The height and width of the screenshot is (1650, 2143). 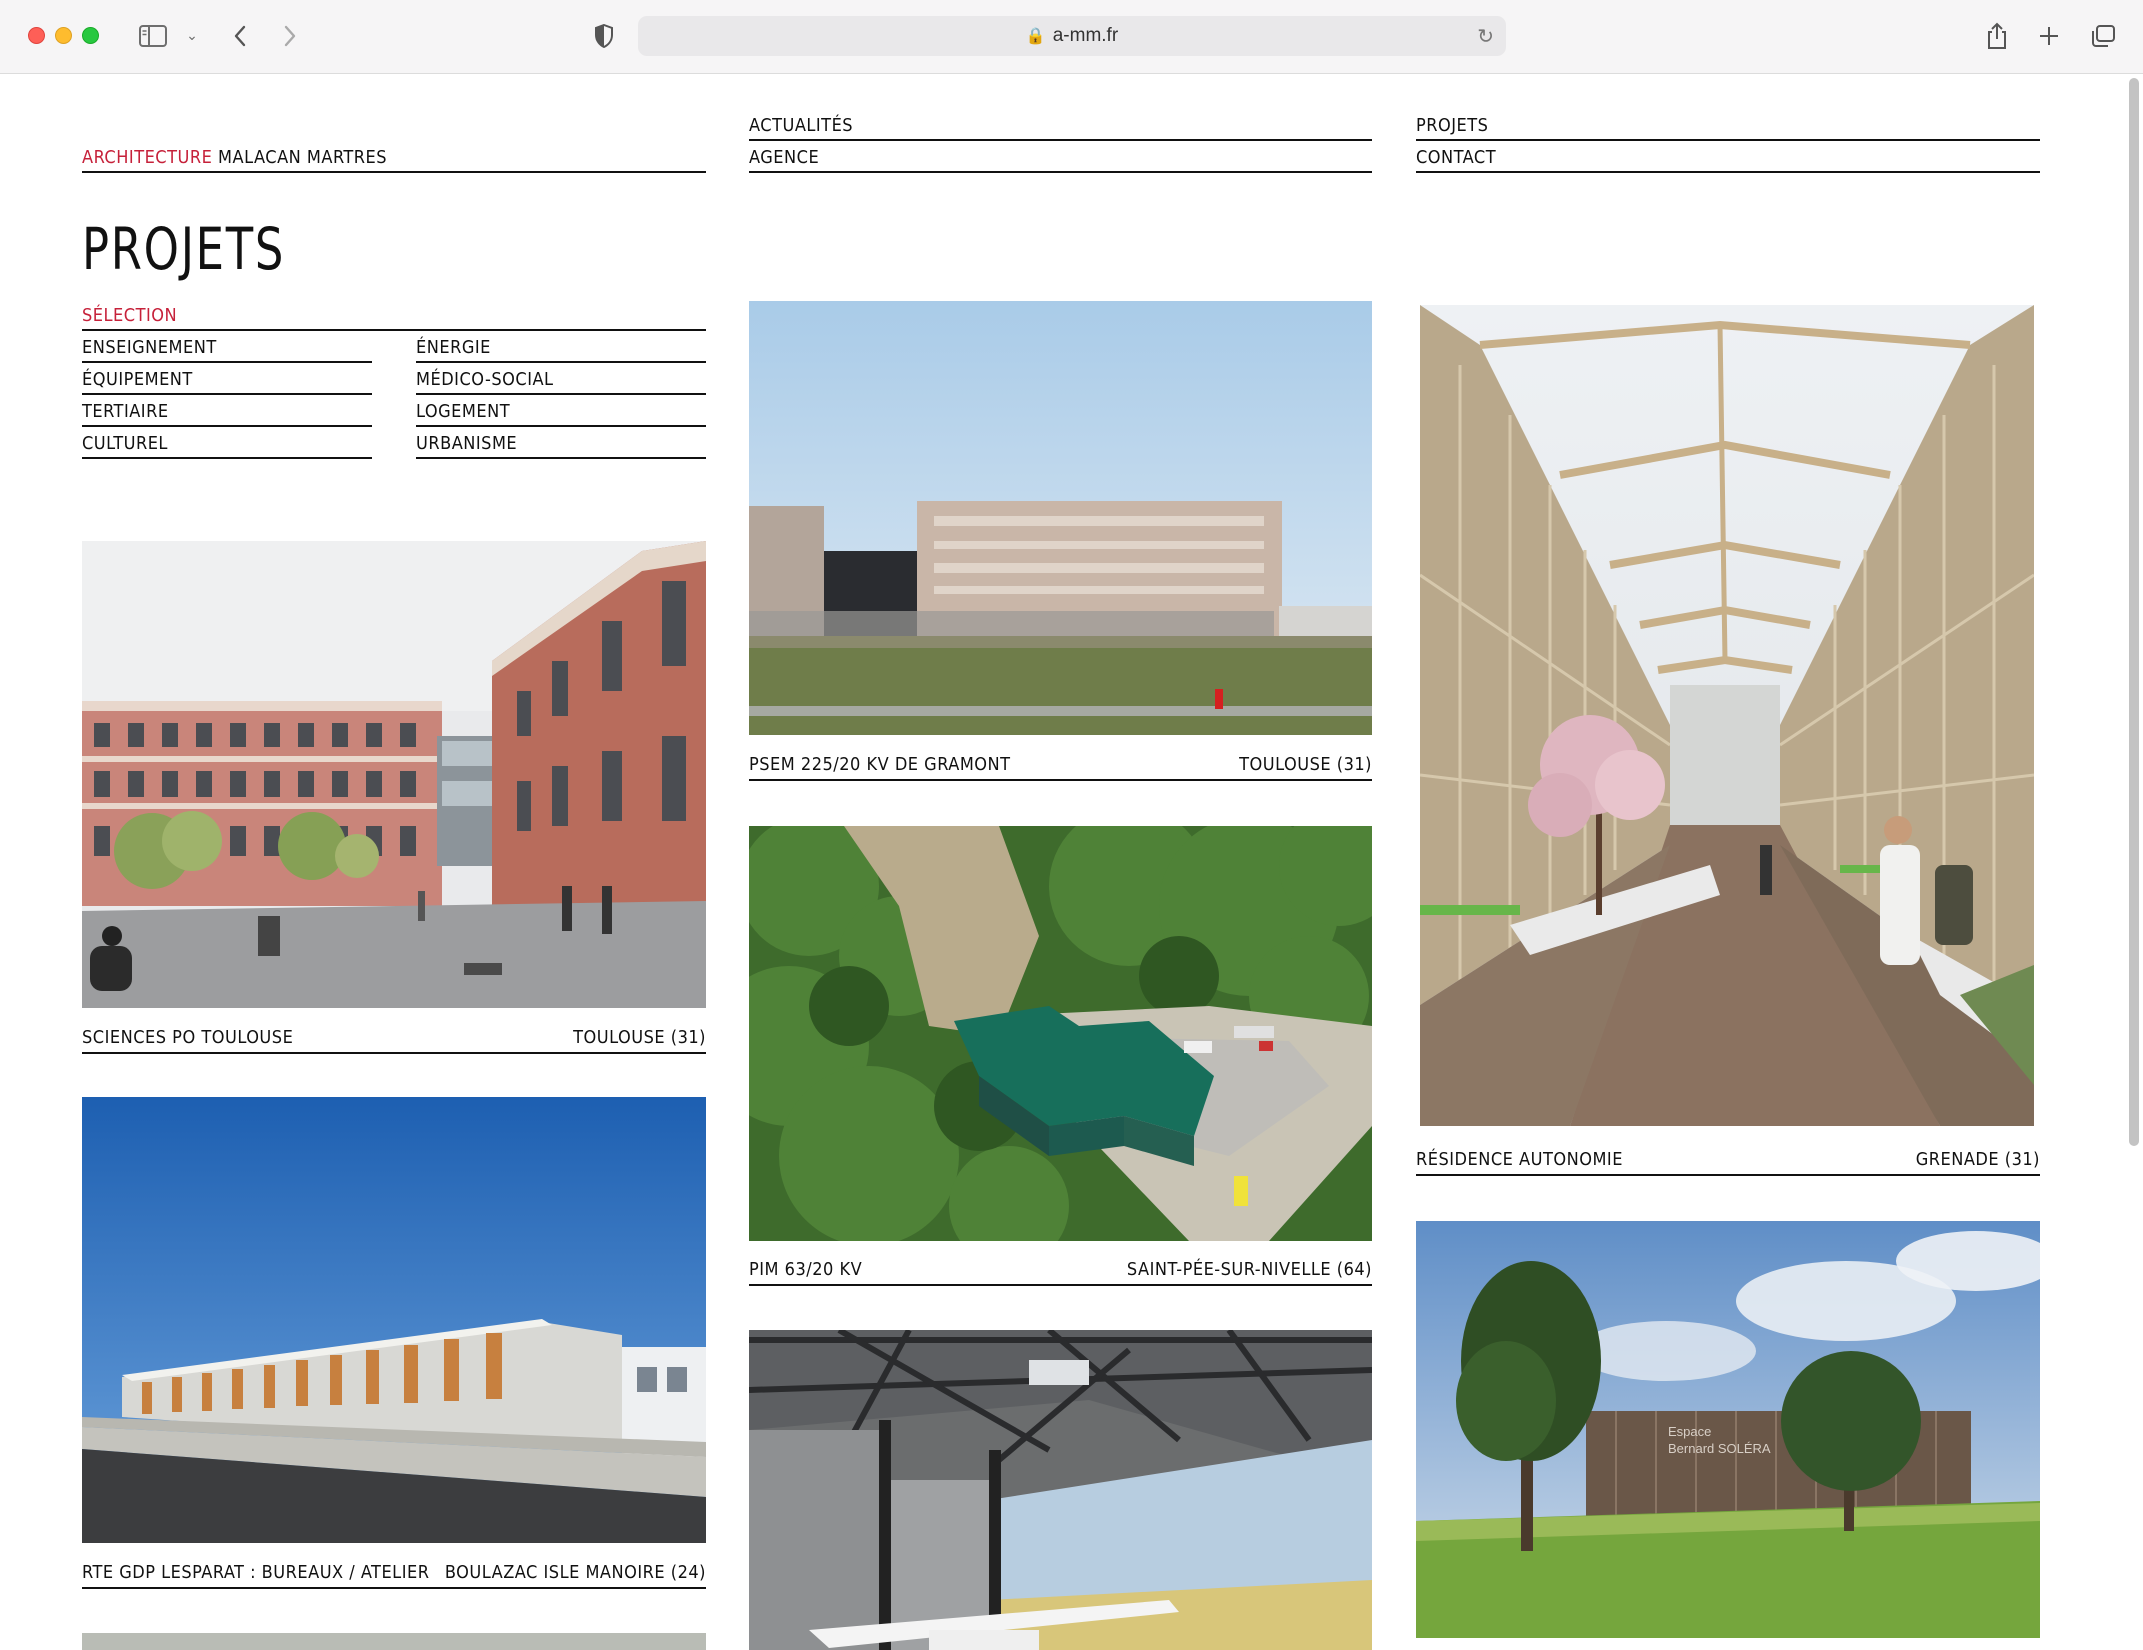 What do you see at coordinates (1728, 1429) in the screenshot?
I see `project-image-espace-solera: Espace Bernard SOLÉRA` at bounding box center [1728, 1429].